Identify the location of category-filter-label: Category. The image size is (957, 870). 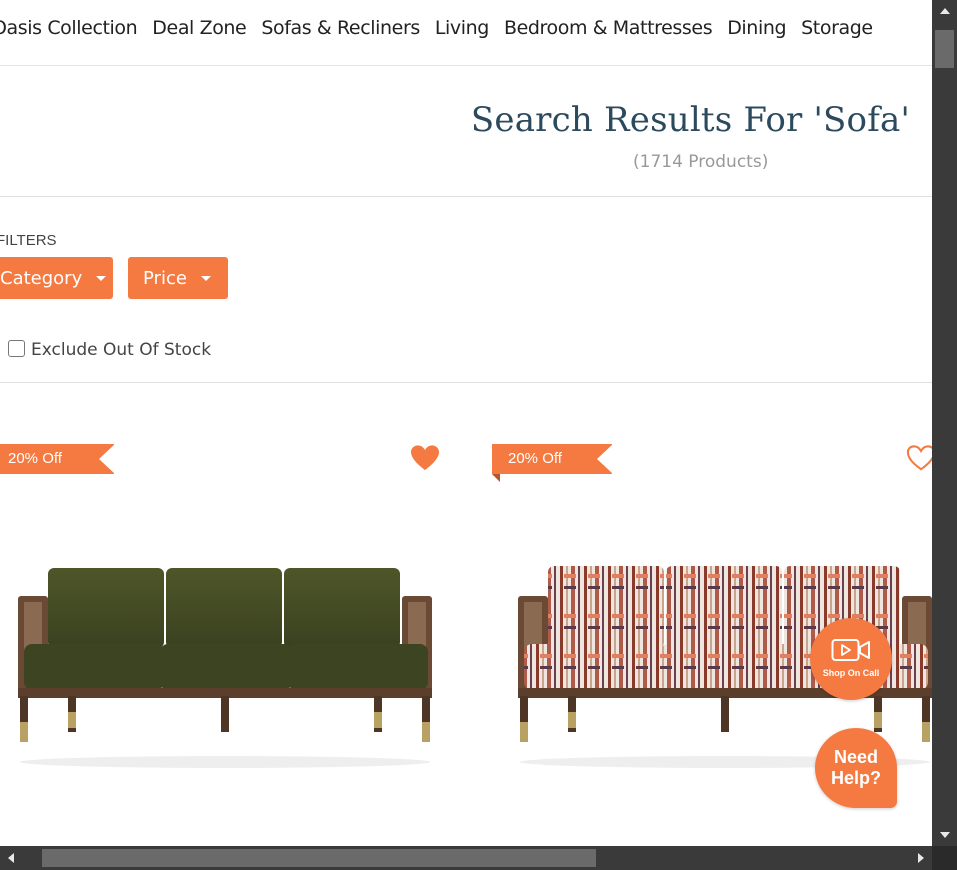
(41, 278).